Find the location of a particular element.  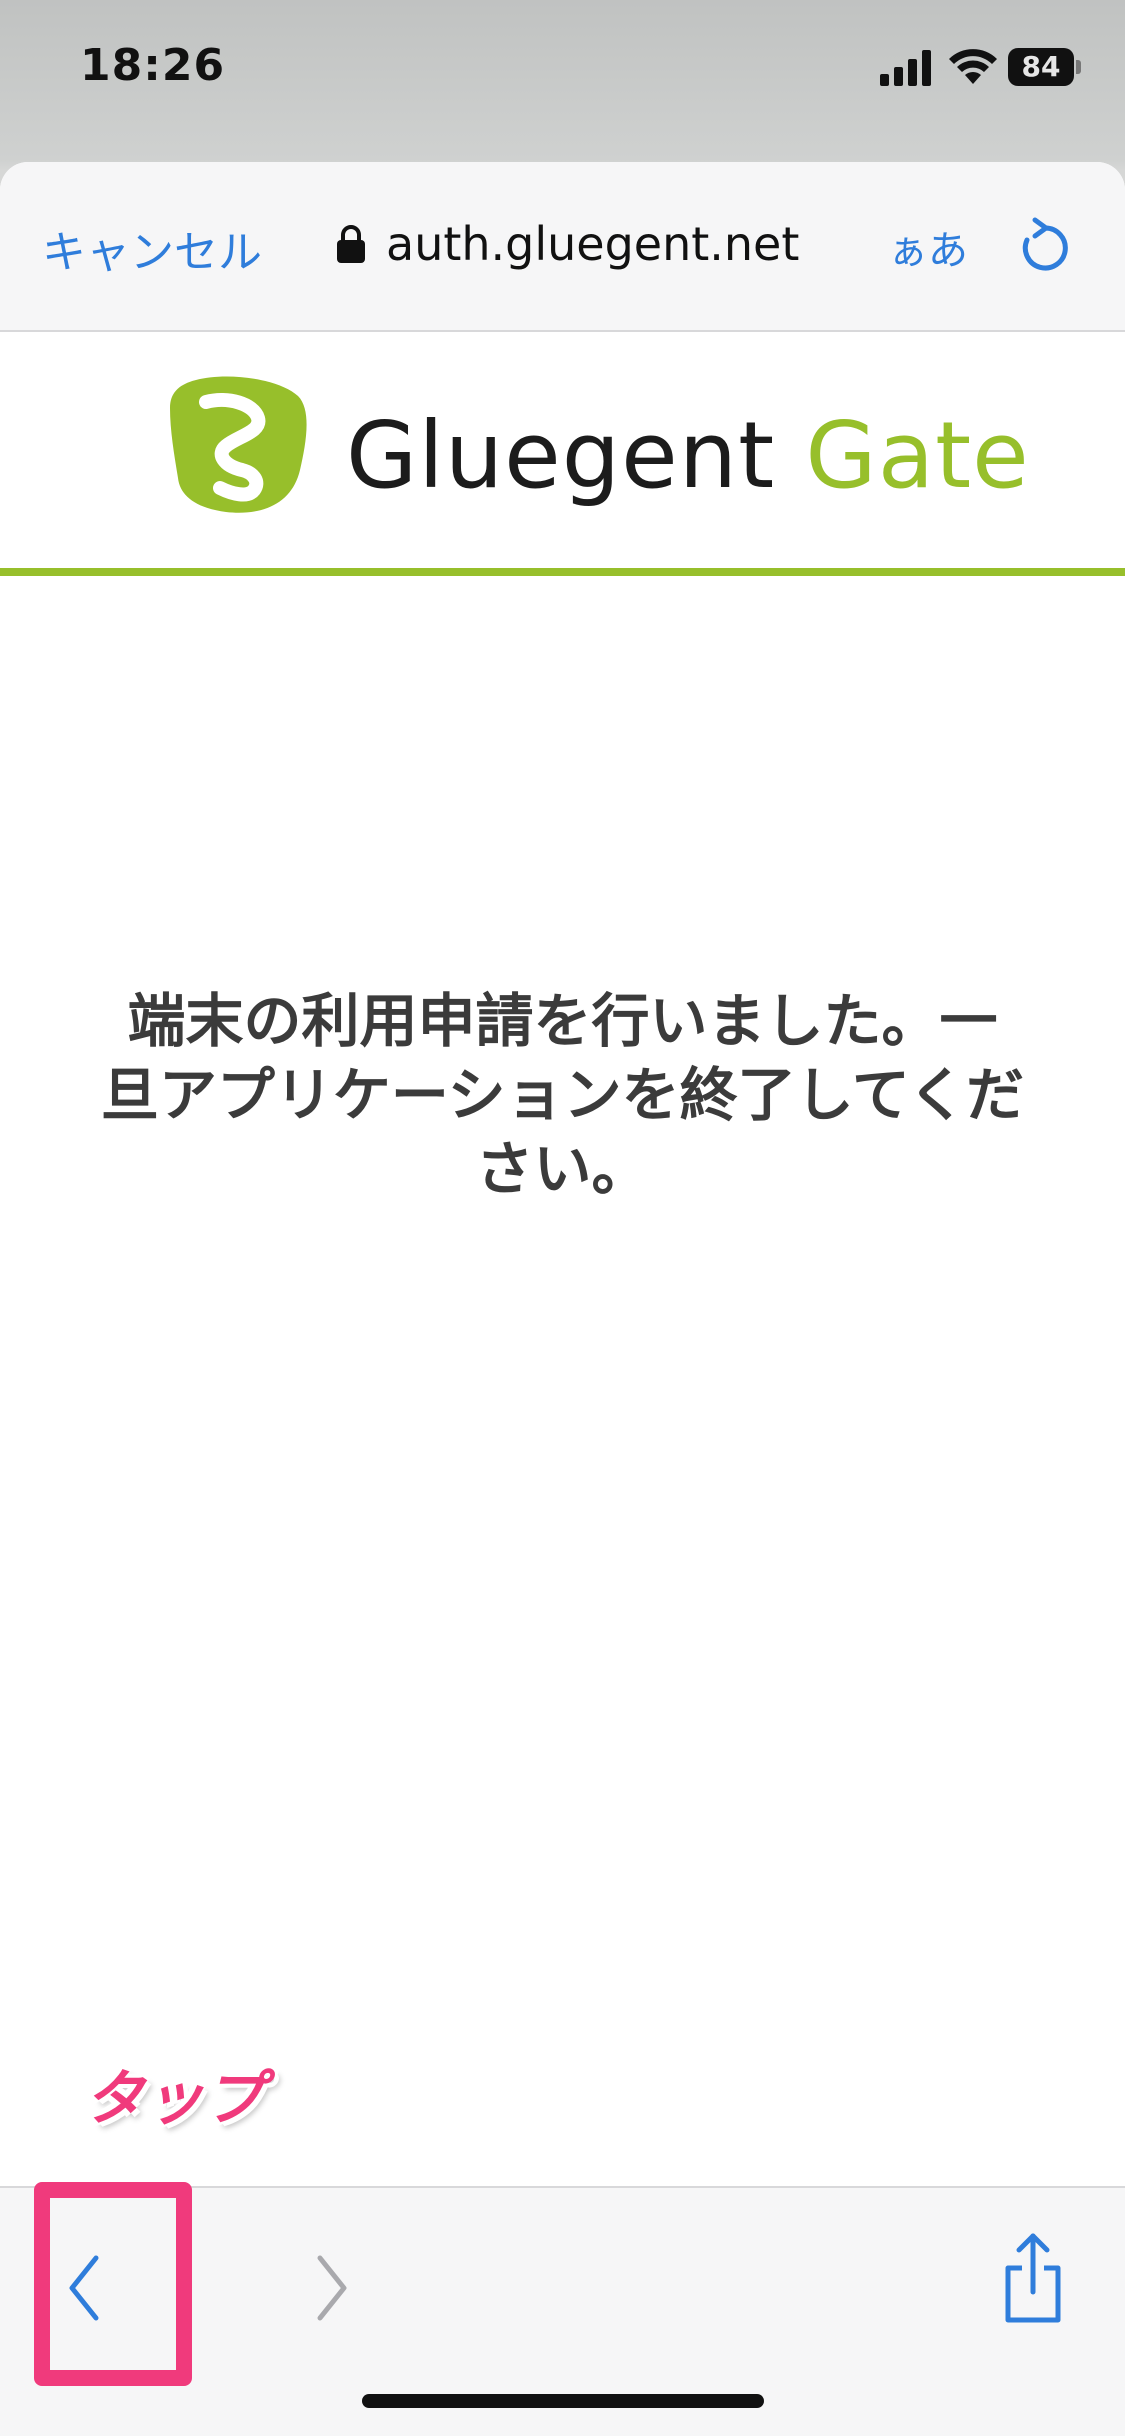

brand-name-primary: Gluegent is located at coordinates (561, 455).